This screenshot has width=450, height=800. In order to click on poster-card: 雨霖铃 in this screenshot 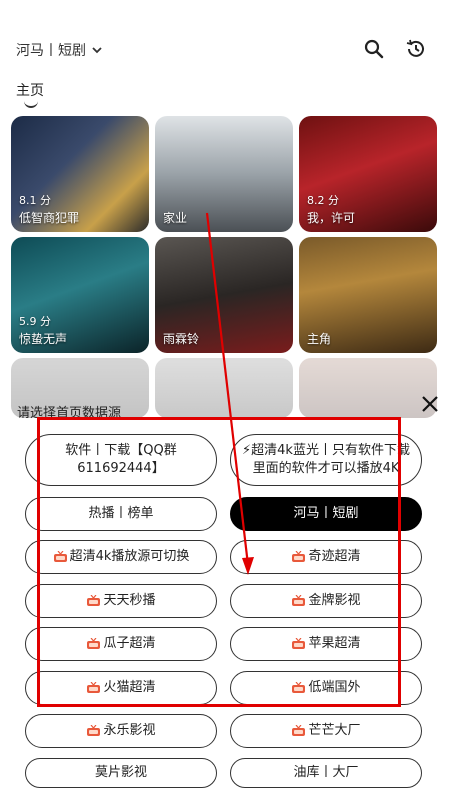, I will do `click(224, 295)`.